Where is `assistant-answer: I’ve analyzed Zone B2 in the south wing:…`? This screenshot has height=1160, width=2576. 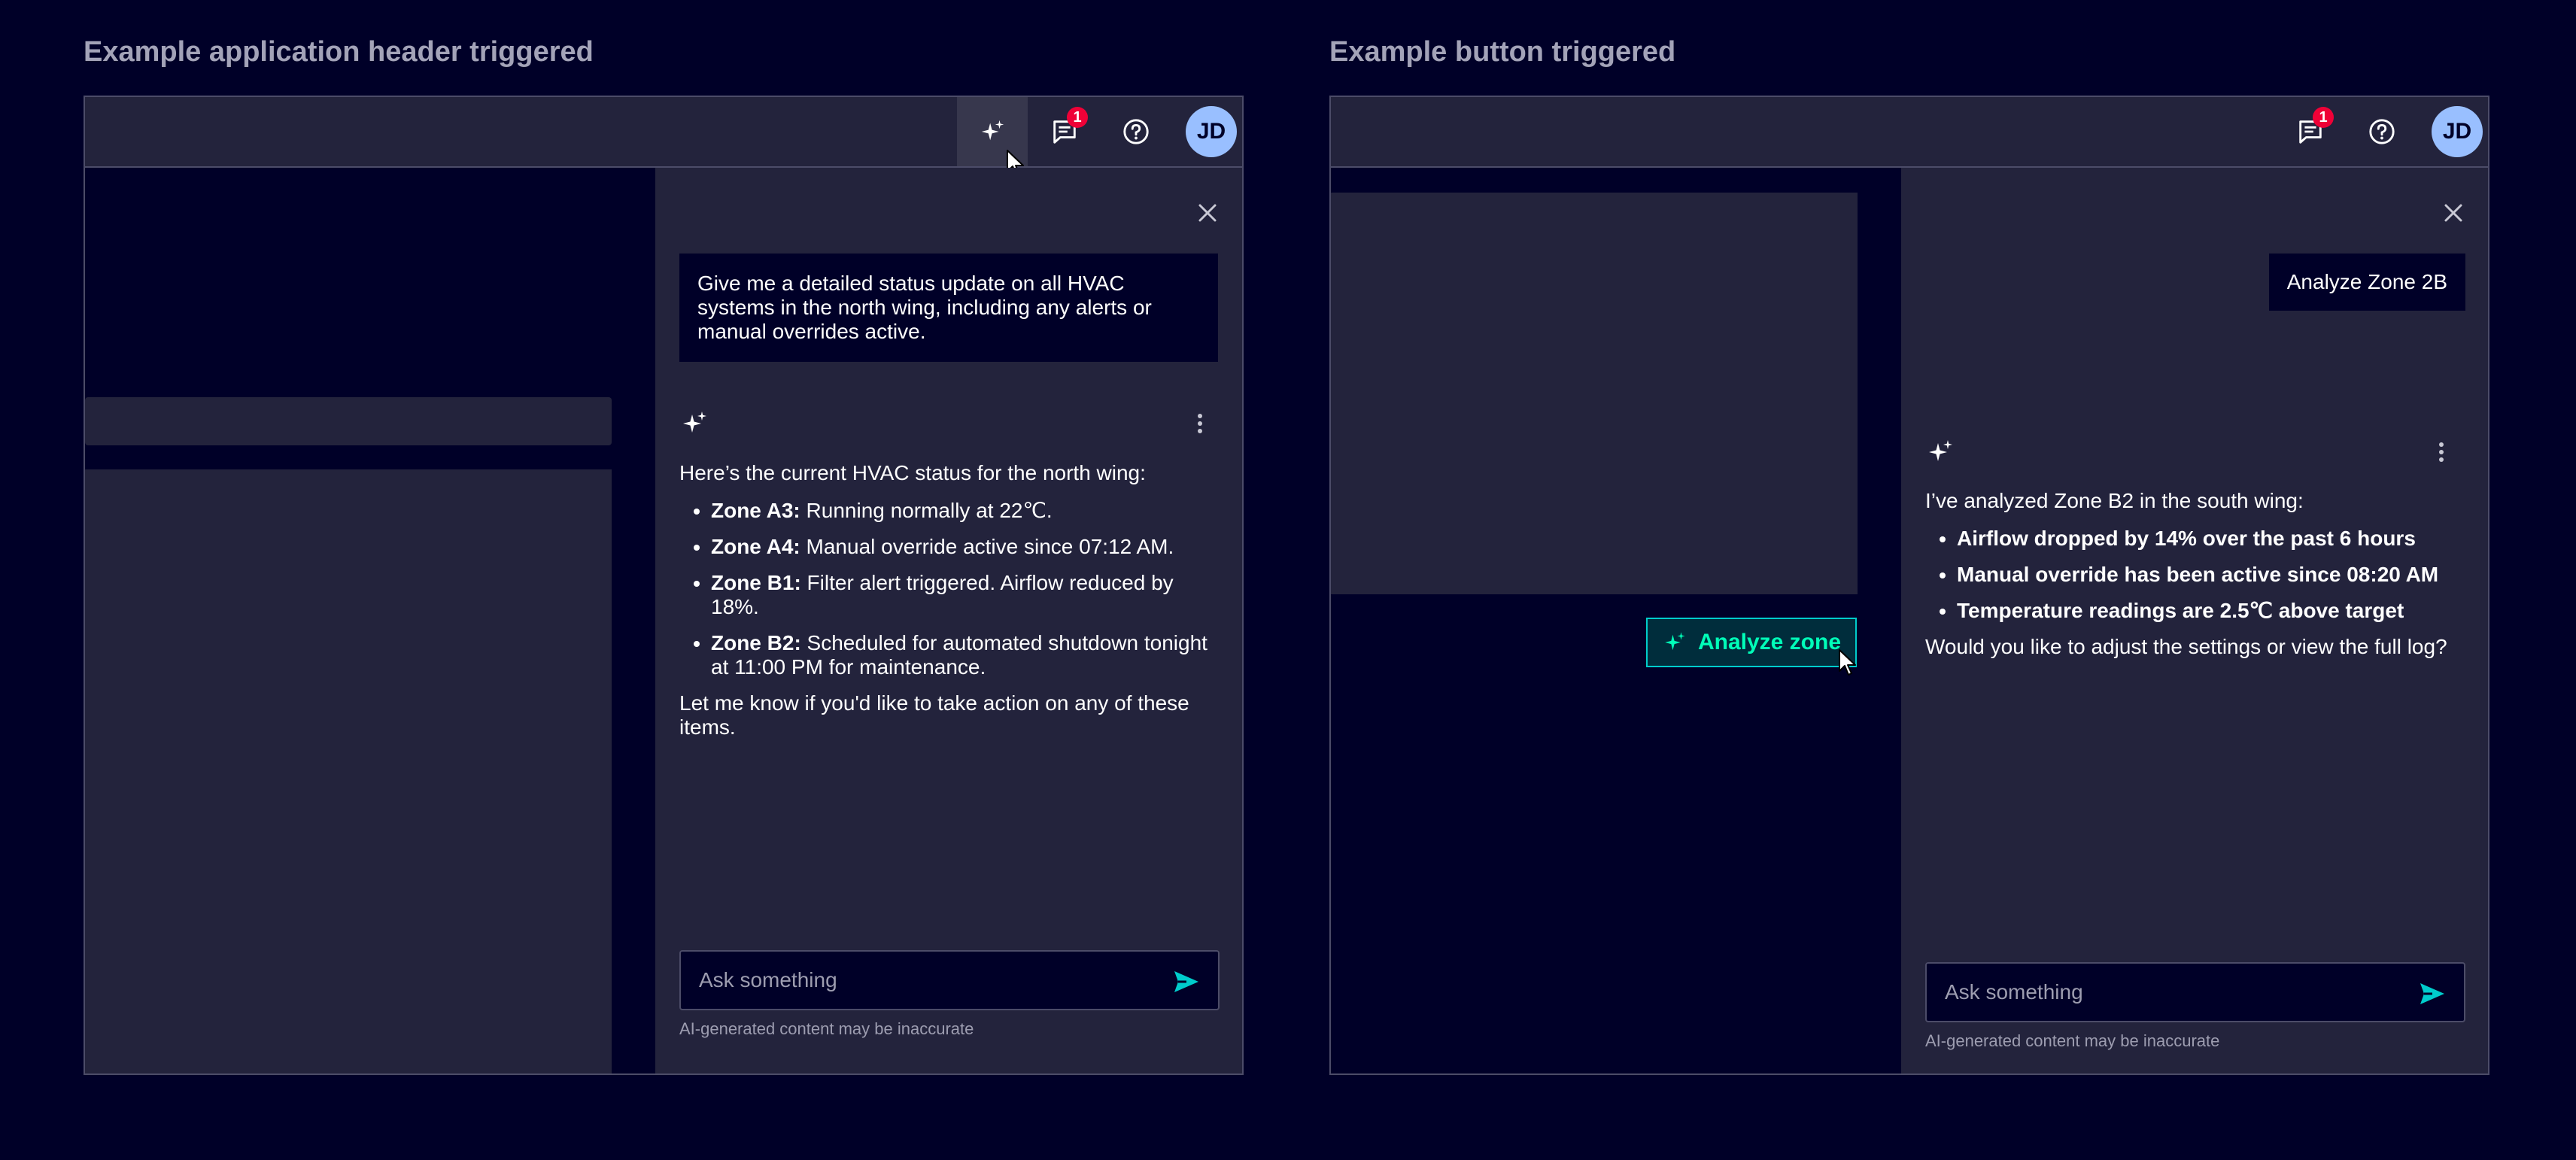 assistant-answer: I’ve analyzed Zone B2 in the south wing:… is located at coordinates (2195, 574).